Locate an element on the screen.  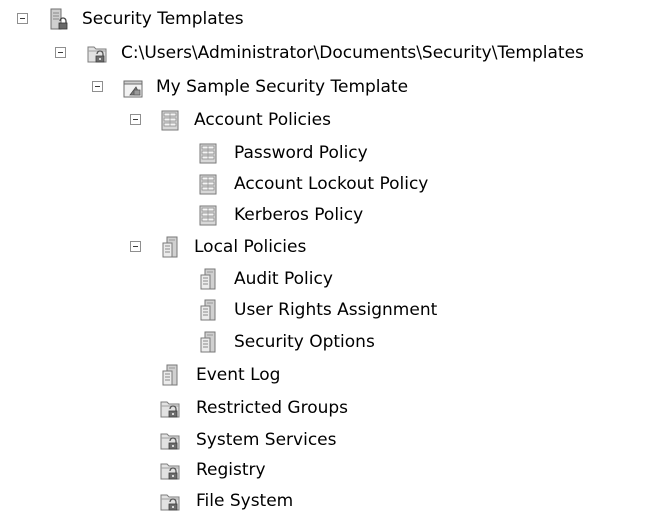
tree-node-label: User Rights Assignment is located at coordinates (336, 310).